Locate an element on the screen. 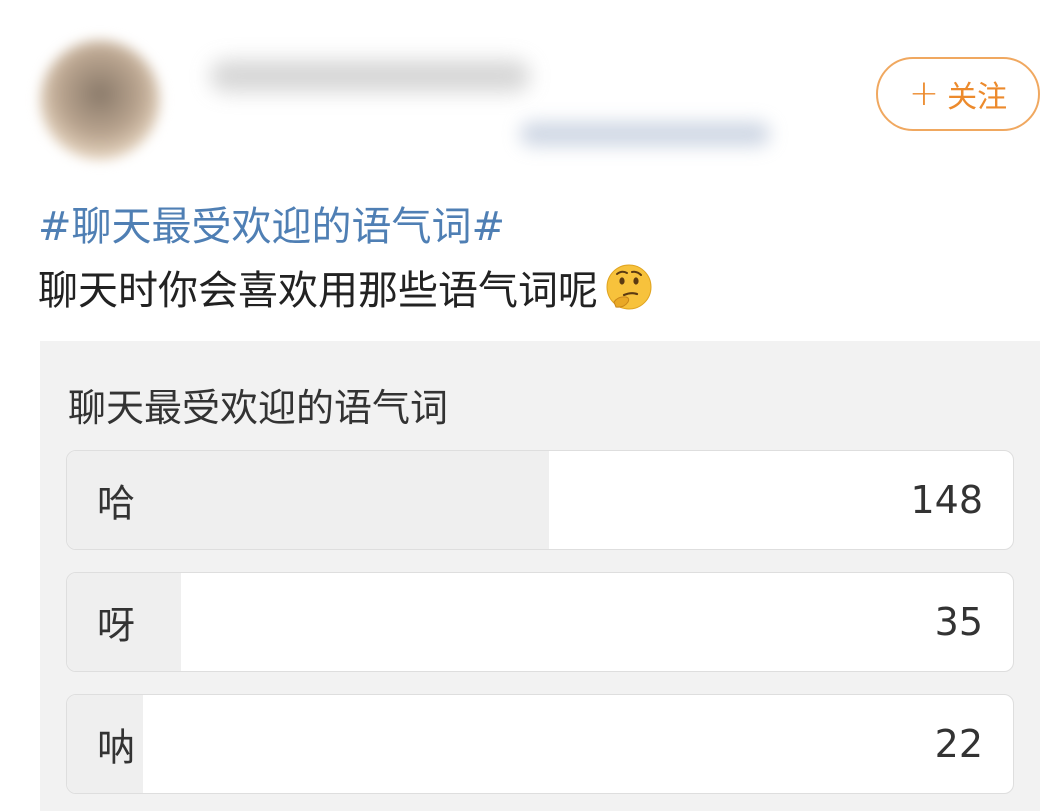 Image resolution: width=1060 pixels, height=811 pixels. poll-option: 哈 148 is located at coordinates (540, 500).